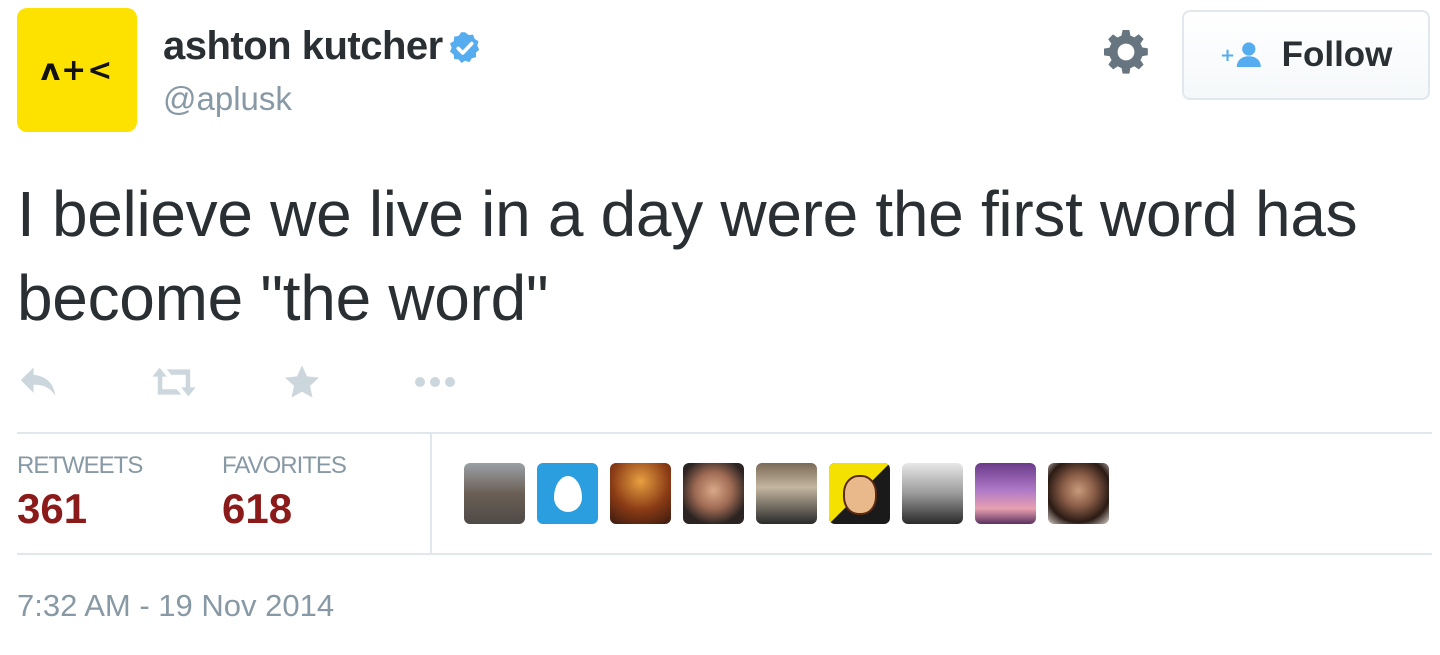  What do you see at coordinates (284, 465) in the screenshot?
I see `favorites-label: FAVORITES` at bounding box center [284, 465].